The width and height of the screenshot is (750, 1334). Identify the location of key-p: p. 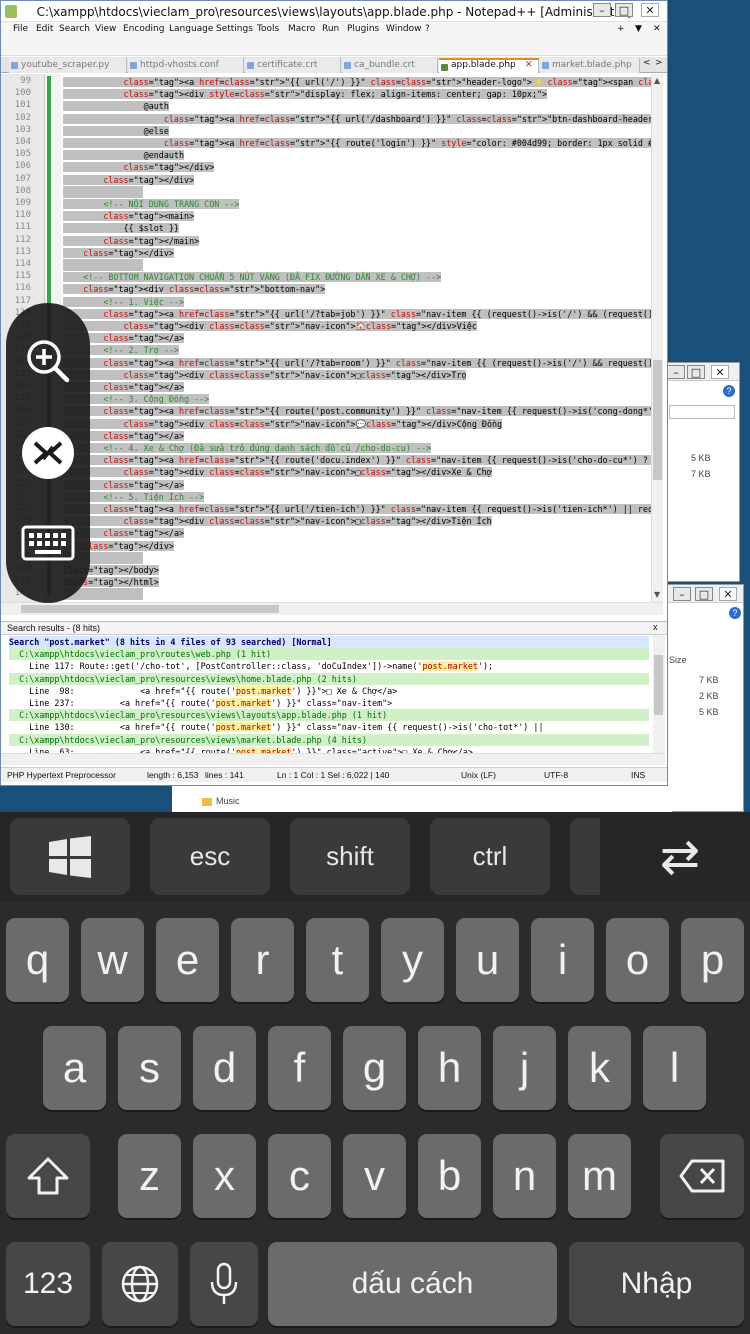
(712, 960).